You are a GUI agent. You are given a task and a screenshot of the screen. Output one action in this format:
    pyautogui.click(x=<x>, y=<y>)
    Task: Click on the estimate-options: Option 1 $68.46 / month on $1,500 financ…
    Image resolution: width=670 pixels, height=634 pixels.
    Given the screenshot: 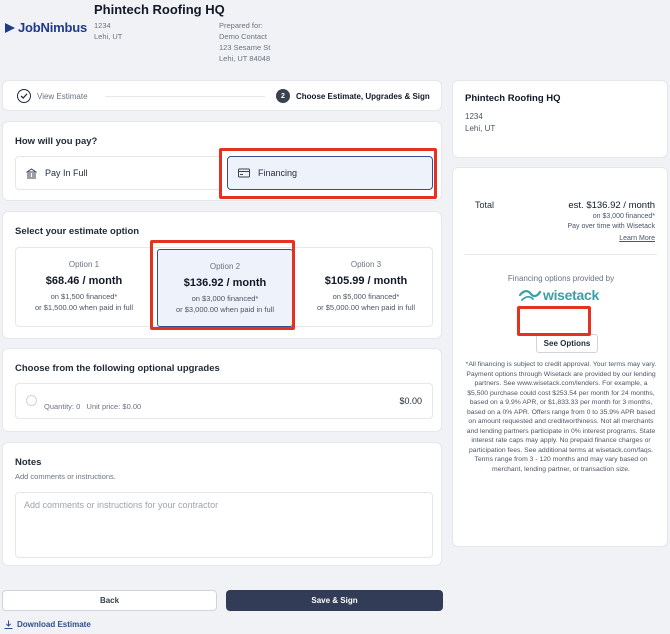 What is the action you would take?
    pyautogui.click(x=224, y=287)
    